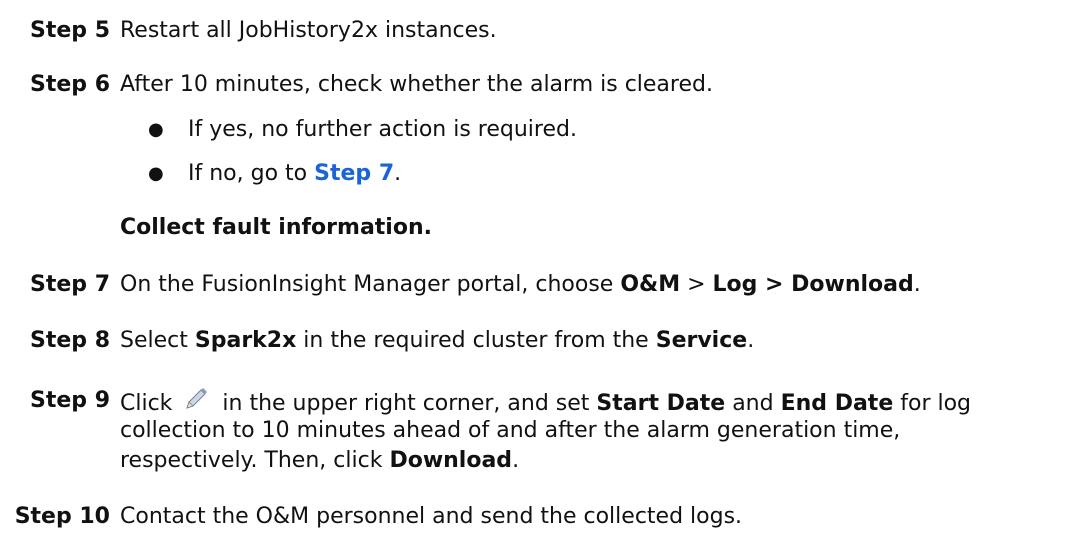 The width and height of the screenshot is (1084, 552). Describe the element at coordinates (62, 516) in the screenshot. I see `step-label: Step 10` at that location.